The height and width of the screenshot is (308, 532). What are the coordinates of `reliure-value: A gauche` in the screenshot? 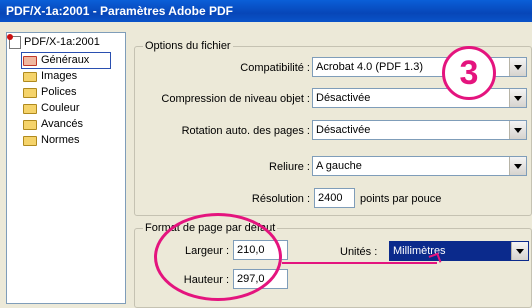 It's located at (339, 166).